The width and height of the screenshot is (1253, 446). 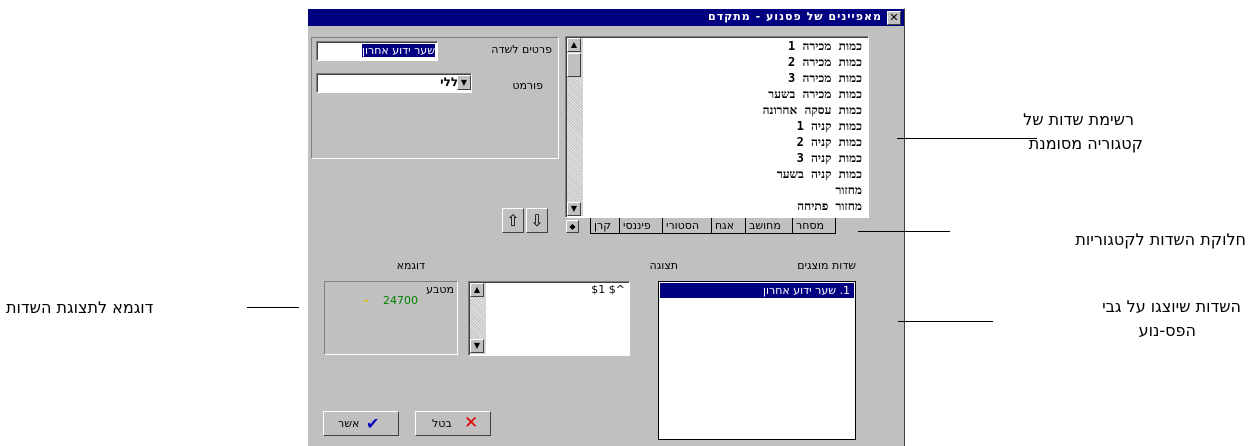 What do you see at coordinates (663, 265) in the screenshot?
I see `display-label: תצוגה` at bounding box center [663, 265].